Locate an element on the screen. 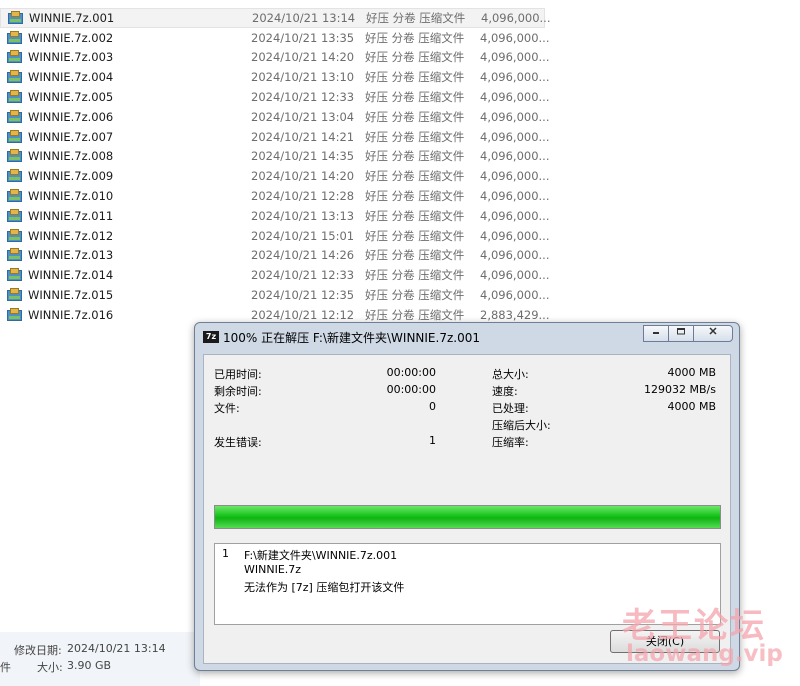  file-name: WINNIE.7z.012 is located at coordinates (71, 235).